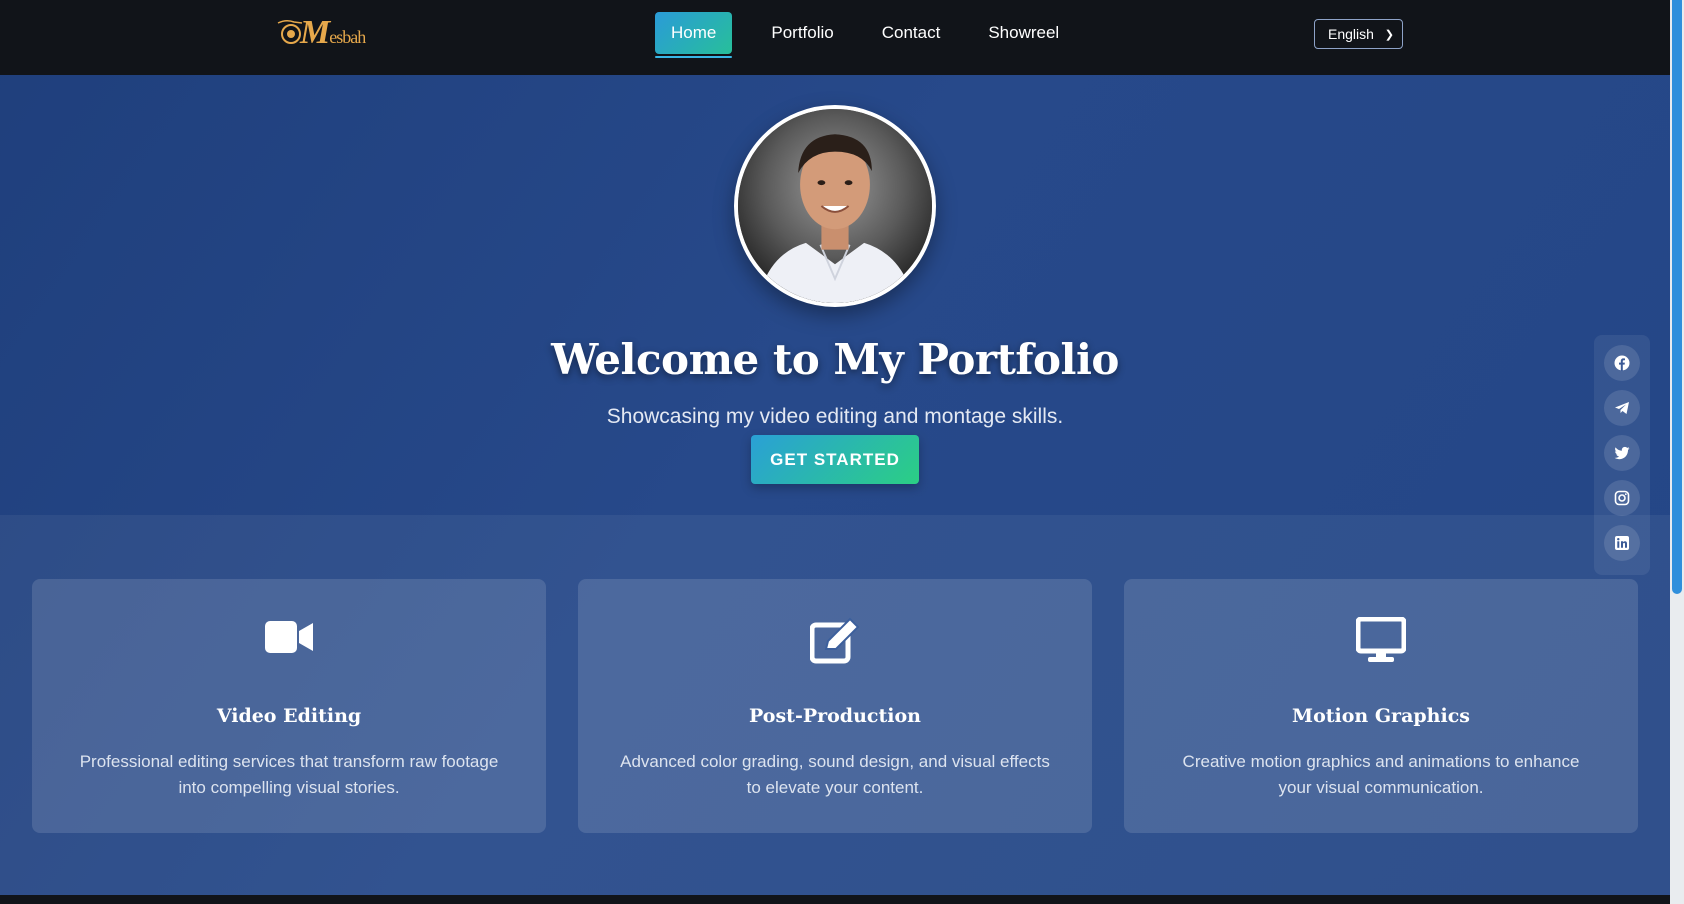  What do you see at coordinates (802, 33) in the screenshot?
I see `nav-link-portfolio: Portfolio` at bounding box center [802, 33].